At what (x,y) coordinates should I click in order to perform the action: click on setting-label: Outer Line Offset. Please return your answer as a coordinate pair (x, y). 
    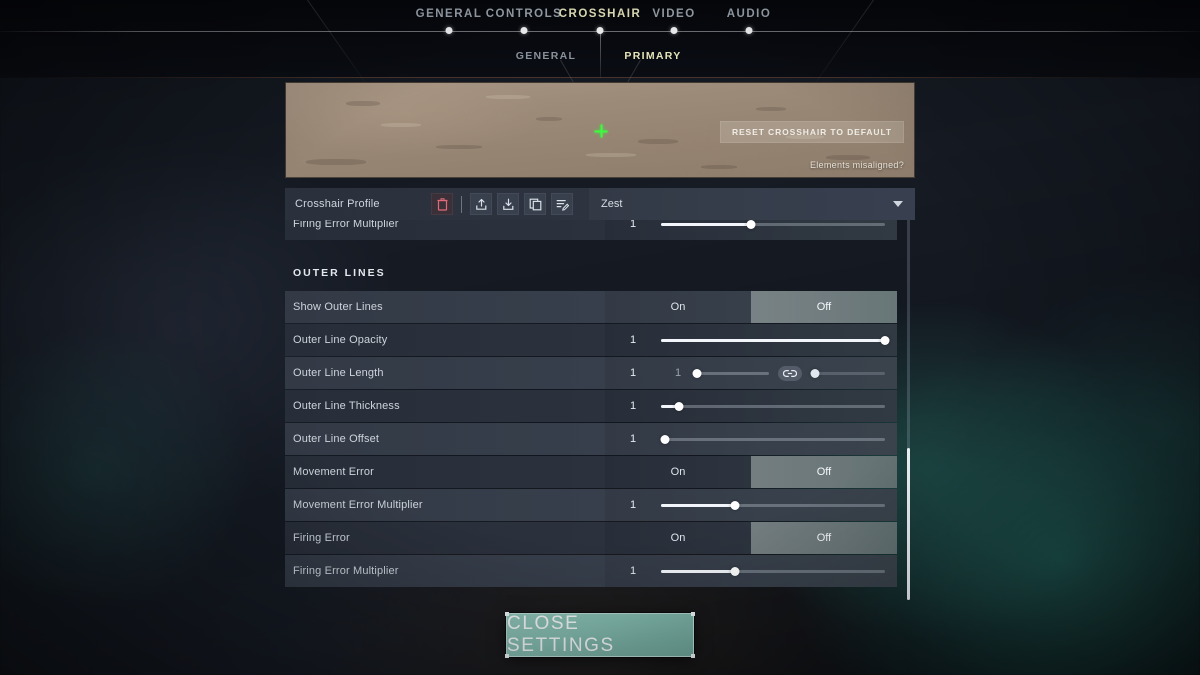
    Looking at the image, I should click on (445, 439).